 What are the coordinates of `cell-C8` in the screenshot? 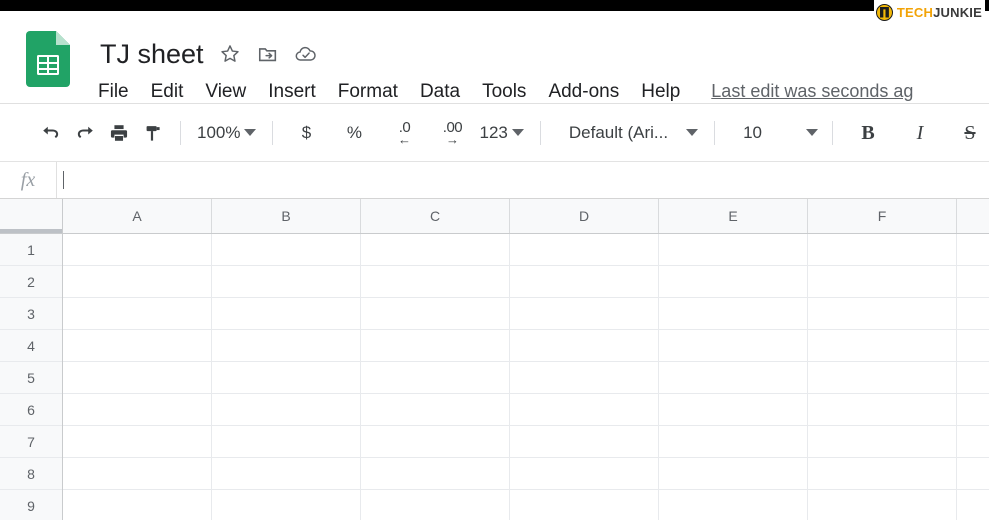 It's located at (435, 473).